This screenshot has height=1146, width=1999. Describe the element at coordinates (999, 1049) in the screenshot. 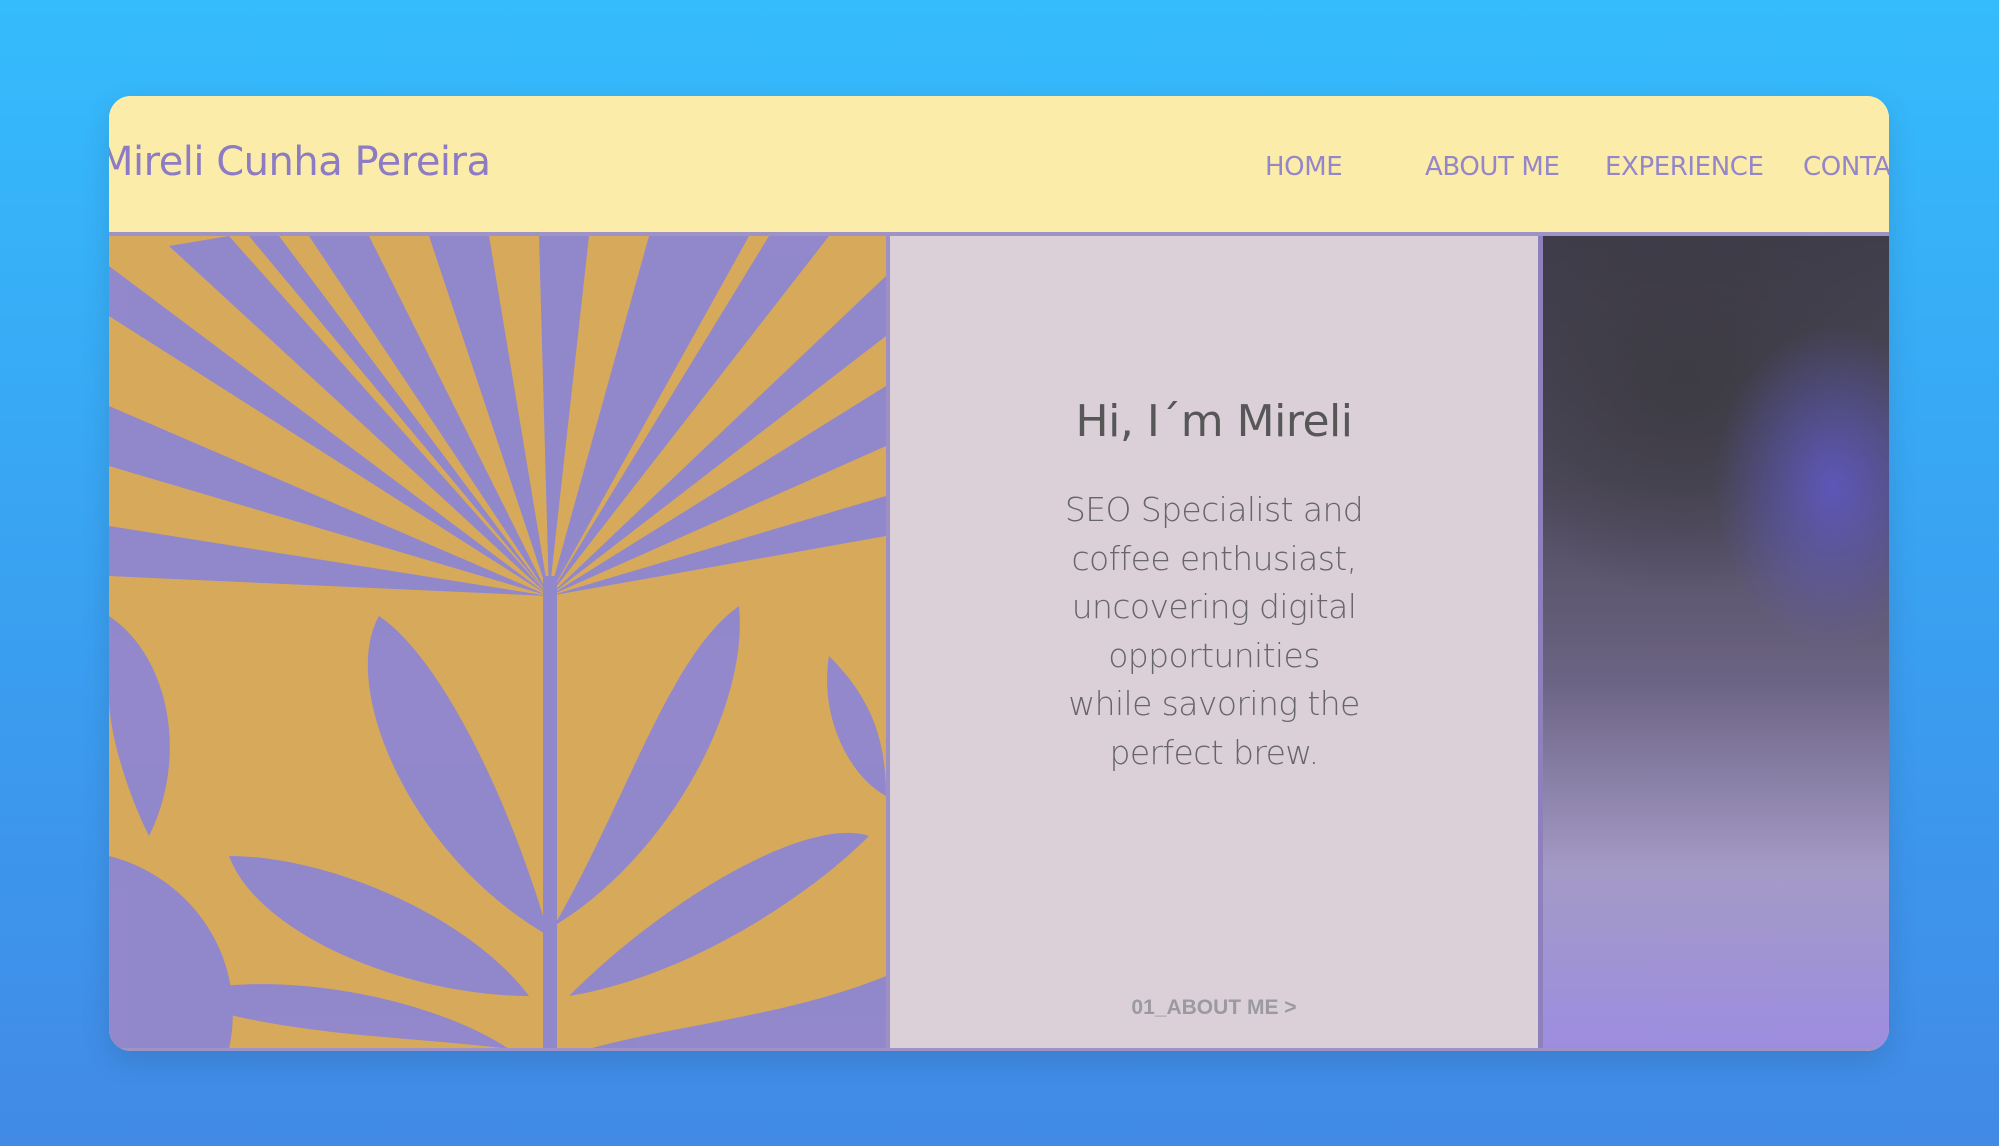

I see `section-divider` at that location.